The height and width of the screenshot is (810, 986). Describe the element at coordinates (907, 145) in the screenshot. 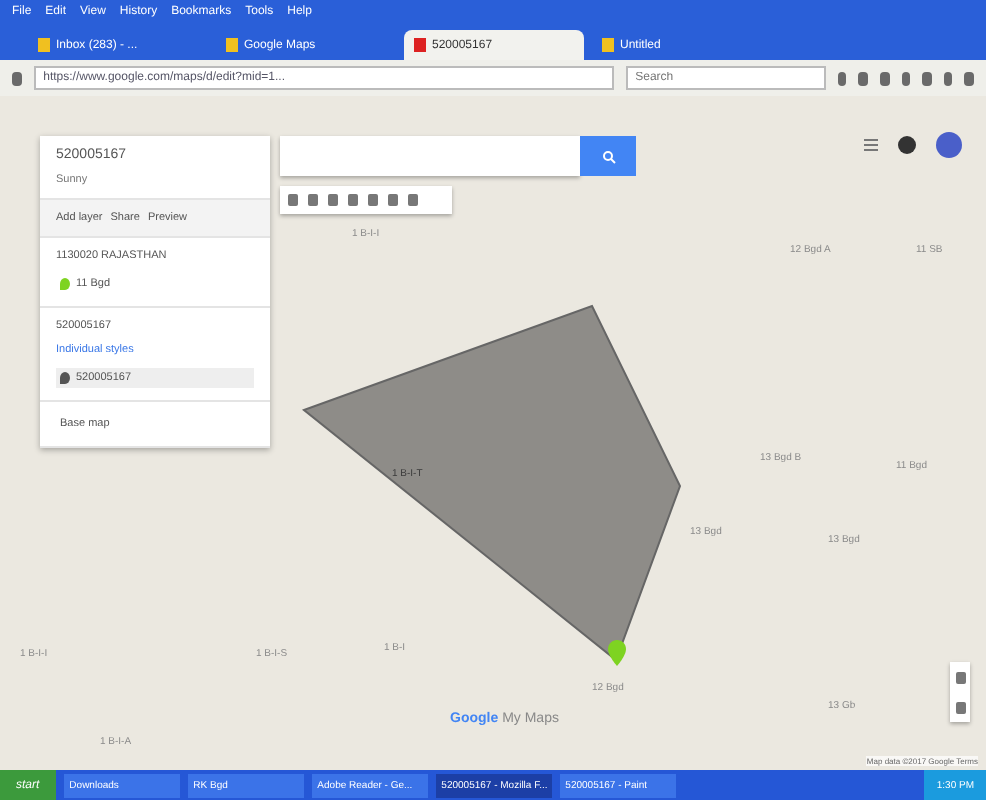

I see `circle-icon` at that location.